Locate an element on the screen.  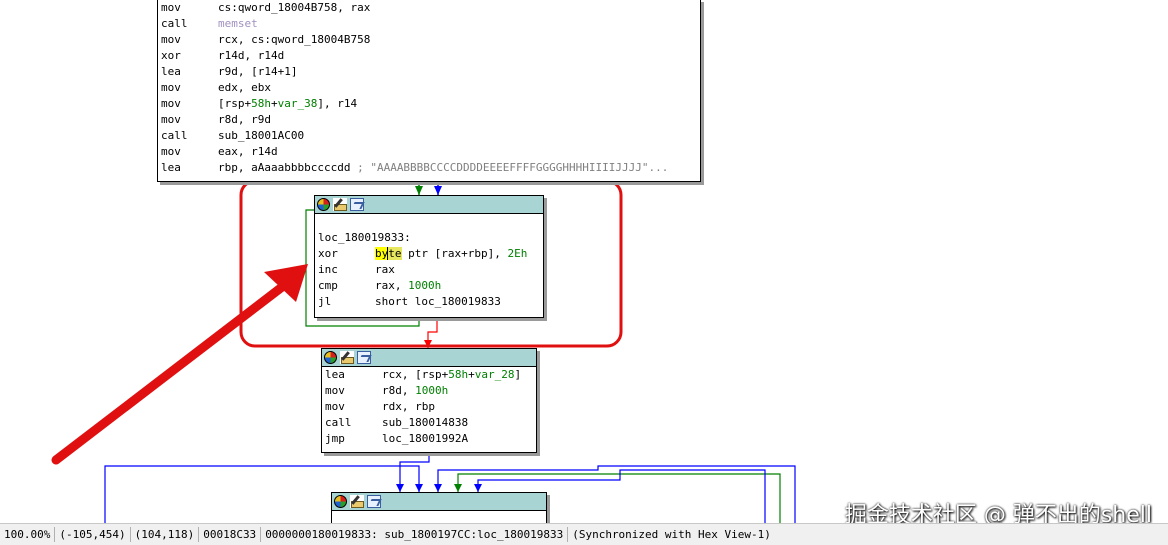
operand: ] is located at coordinates (518, 374).